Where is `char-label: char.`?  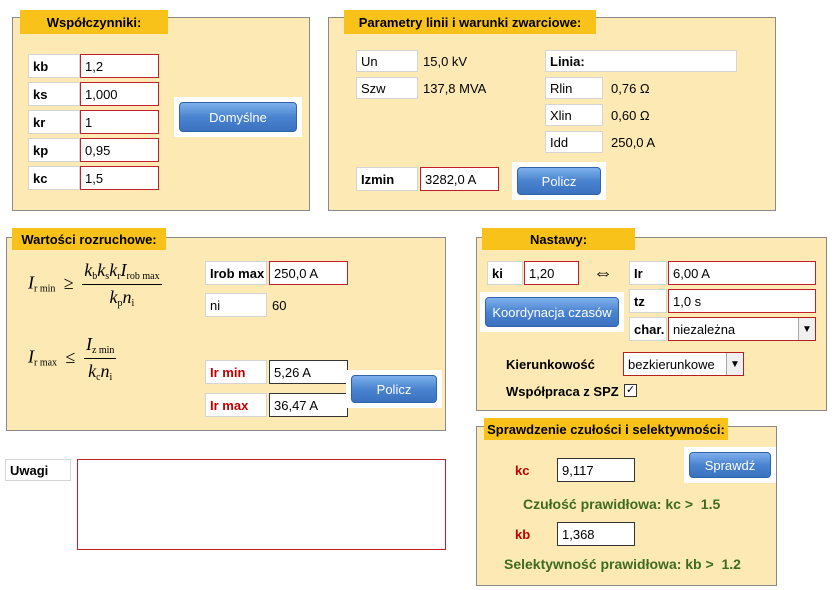 char-label: char. is located at coordinates (648, 329).